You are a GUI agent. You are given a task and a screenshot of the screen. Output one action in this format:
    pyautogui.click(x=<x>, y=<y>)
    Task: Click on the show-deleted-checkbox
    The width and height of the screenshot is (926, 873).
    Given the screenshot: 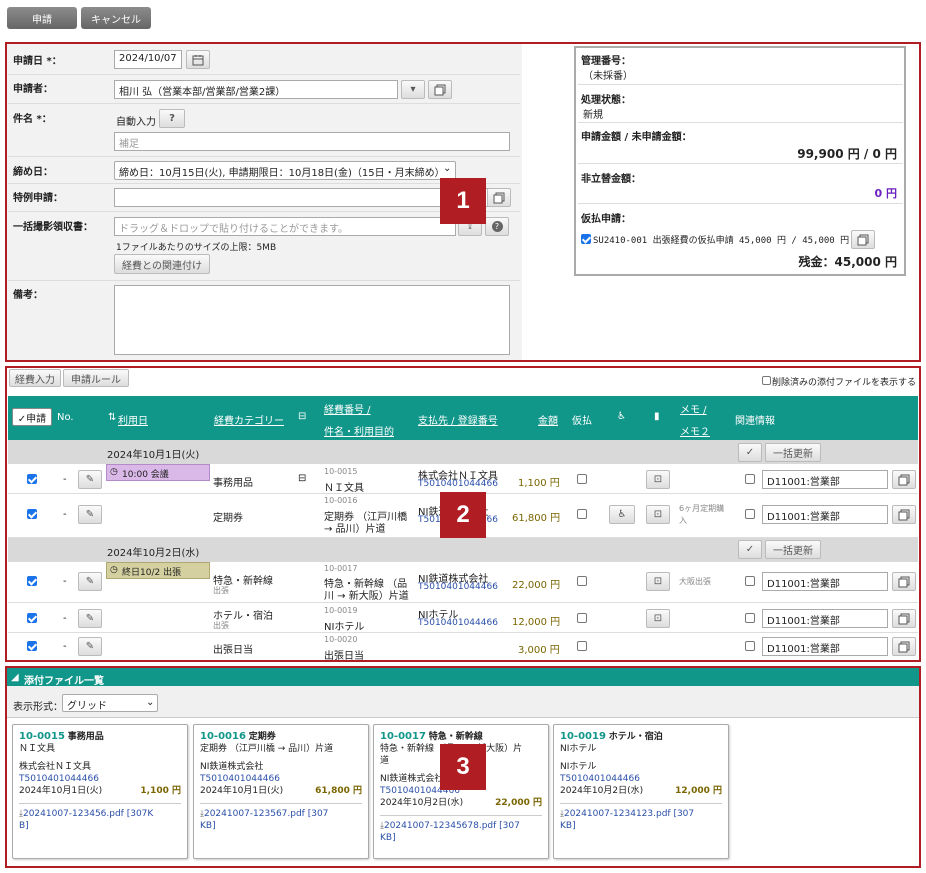 What is the action you would take?
    pyautogui.click(x=766, y=380)
    